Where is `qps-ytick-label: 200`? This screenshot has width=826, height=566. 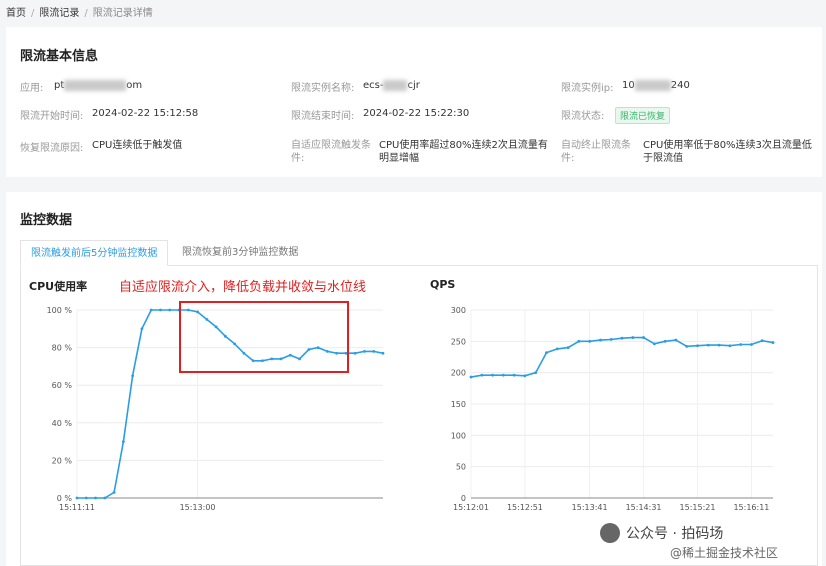 qps-ytick-label: 200 is located at coordinates (458, 373).